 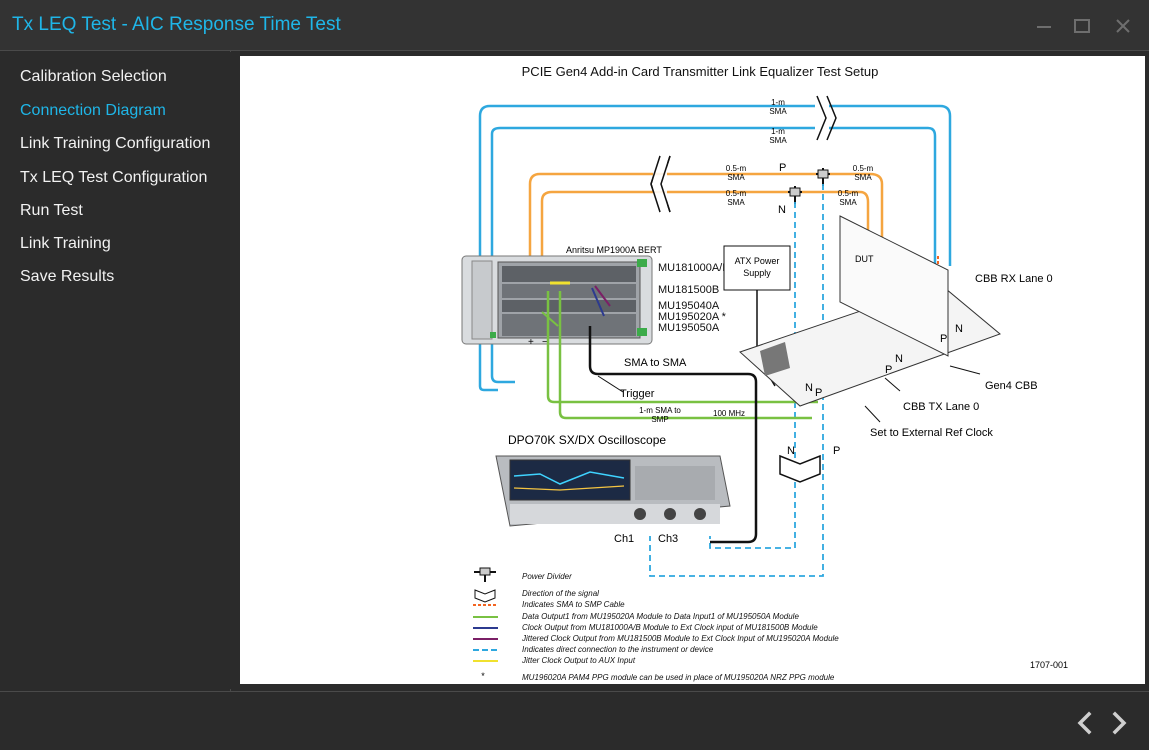 I want to click on minimize-icon, so click(x=1044, y=26).